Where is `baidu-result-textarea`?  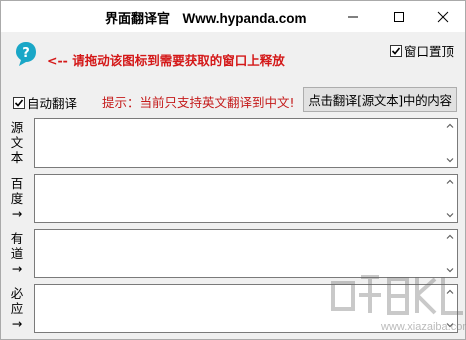
baidu-result-textarea is located at coordinates (246, 198).